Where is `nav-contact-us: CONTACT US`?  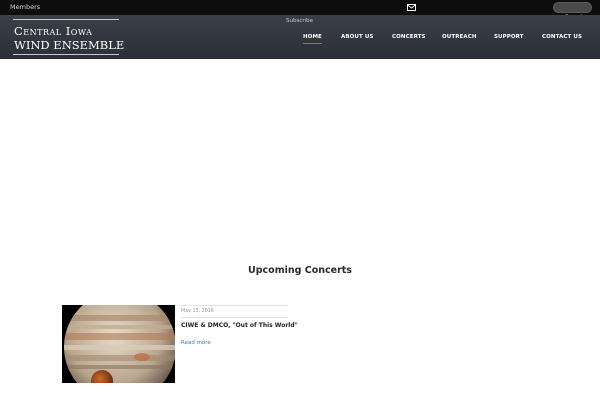
nav-contact-us: CONTACT US is located at coordinates (562, 37).